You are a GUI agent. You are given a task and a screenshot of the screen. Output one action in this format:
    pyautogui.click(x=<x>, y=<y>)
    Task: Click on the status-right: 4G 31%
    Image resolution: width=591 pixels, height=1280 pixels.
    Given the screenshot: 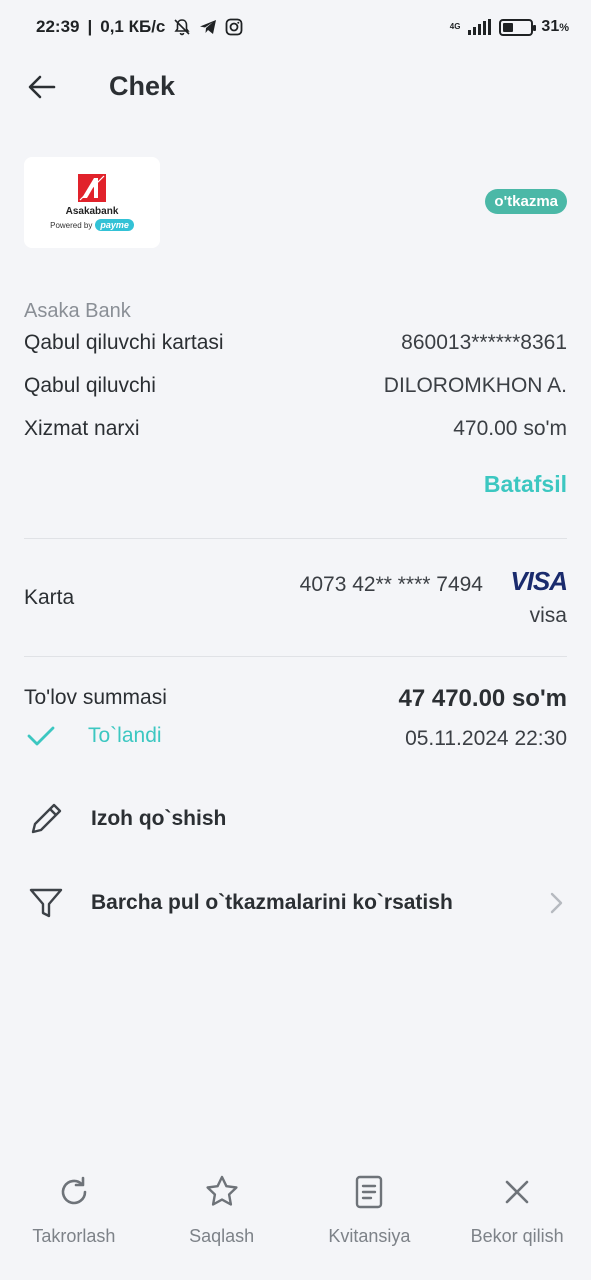 What is the action you would take?
    pyautogui.click(x=509, y=27)
    